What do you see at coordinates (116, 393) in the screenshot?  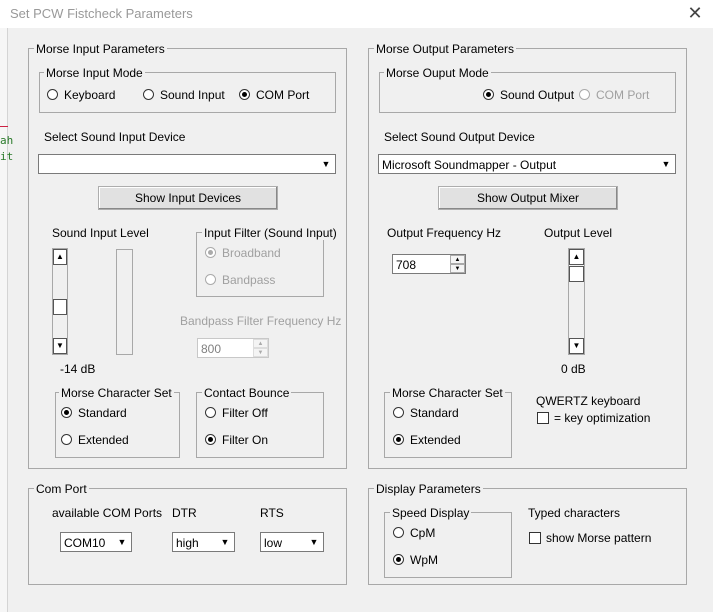 I see `input-charset-label: Morse Character Set` at bounding box center [116, 393].